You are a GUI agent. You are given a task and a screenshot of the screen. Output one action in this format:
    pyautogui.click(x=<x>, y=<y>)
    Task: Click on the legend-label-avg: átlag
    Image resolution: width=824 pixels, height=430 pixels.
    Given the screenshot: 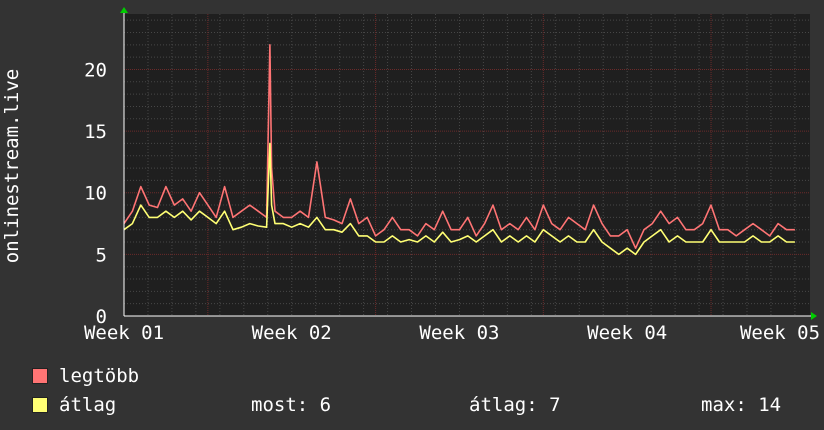 What is the action you would take?
    pyautogui.click(x=88, y=405)
    